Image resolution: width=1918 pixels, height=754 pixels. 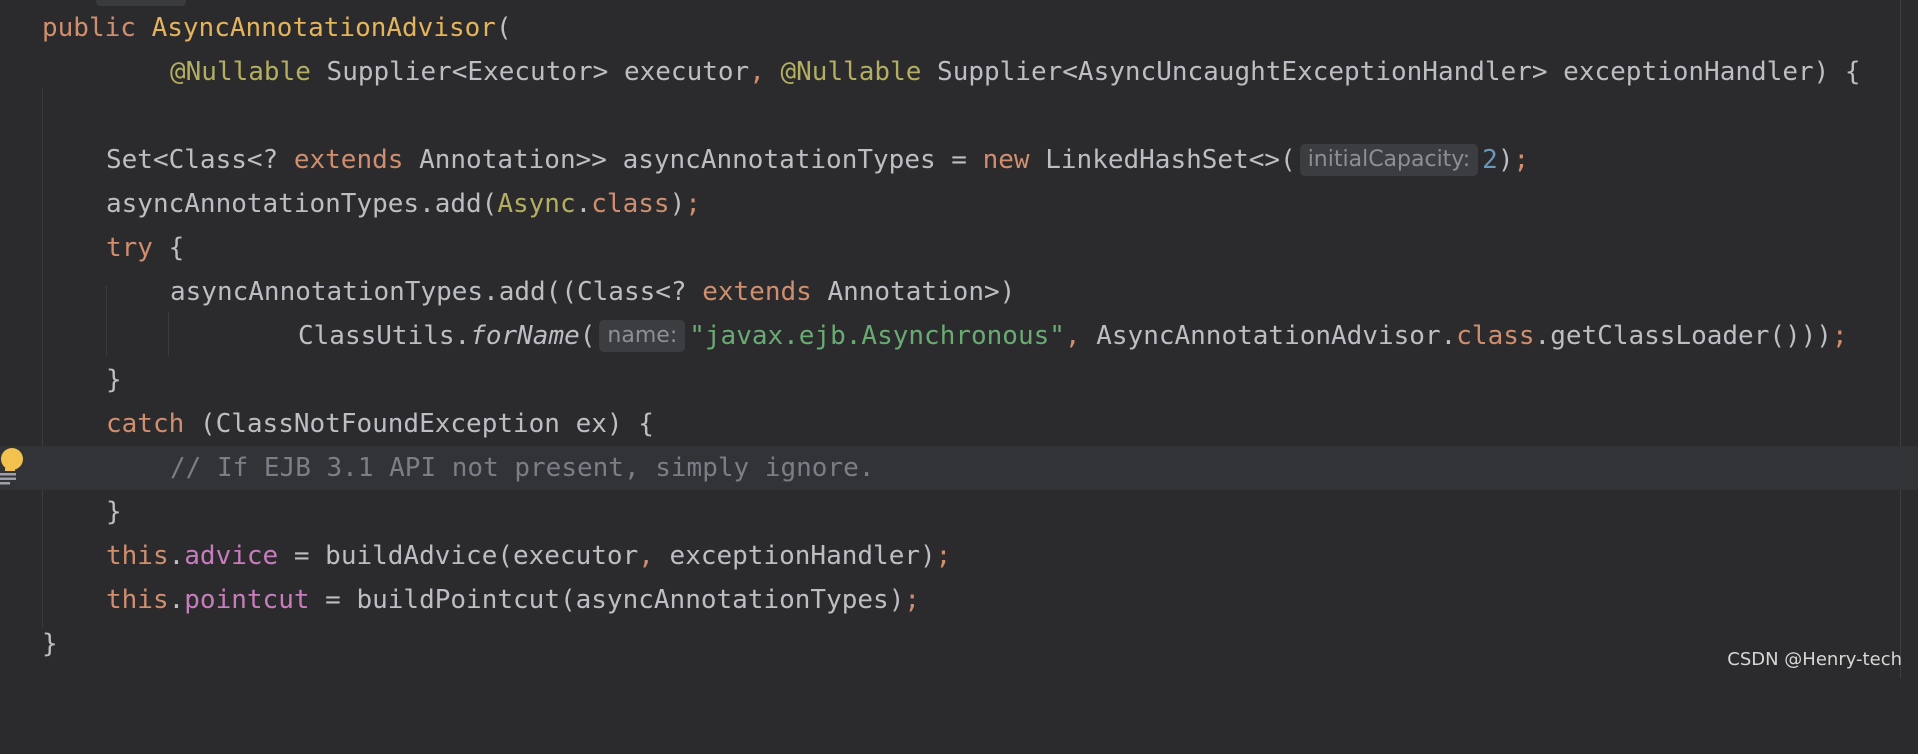 I want to click on paren: (, so click(x=503, y=28).